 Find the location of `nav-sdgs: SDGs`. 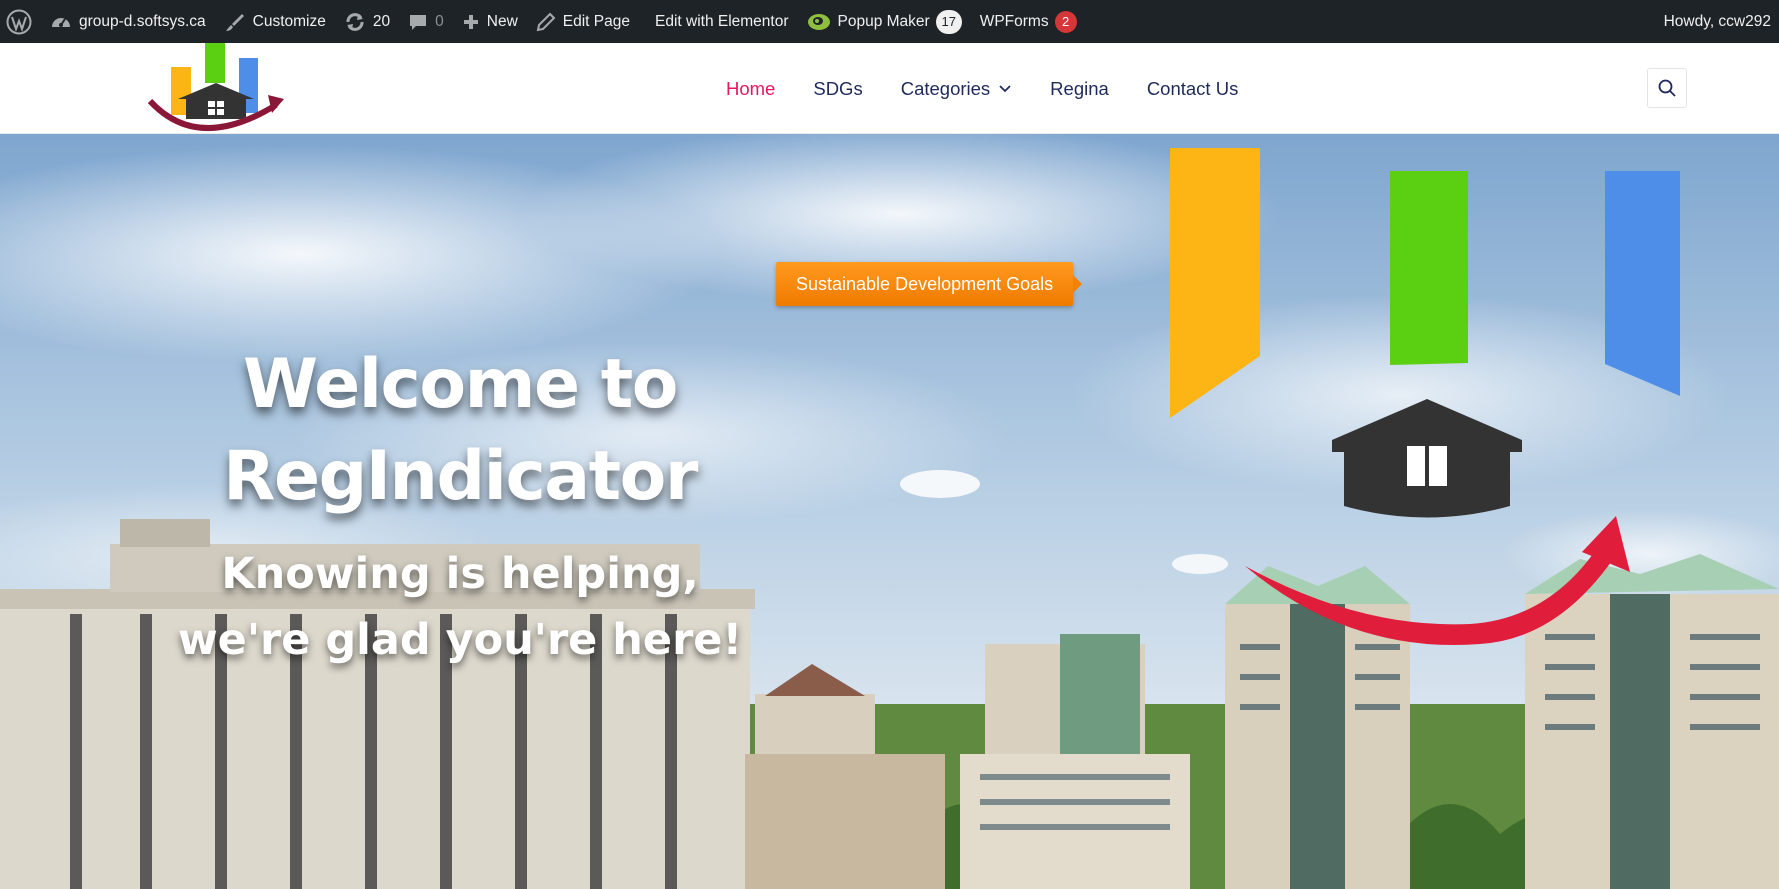

nav-sdgs: SDGs is located at coordinates (837, 89).